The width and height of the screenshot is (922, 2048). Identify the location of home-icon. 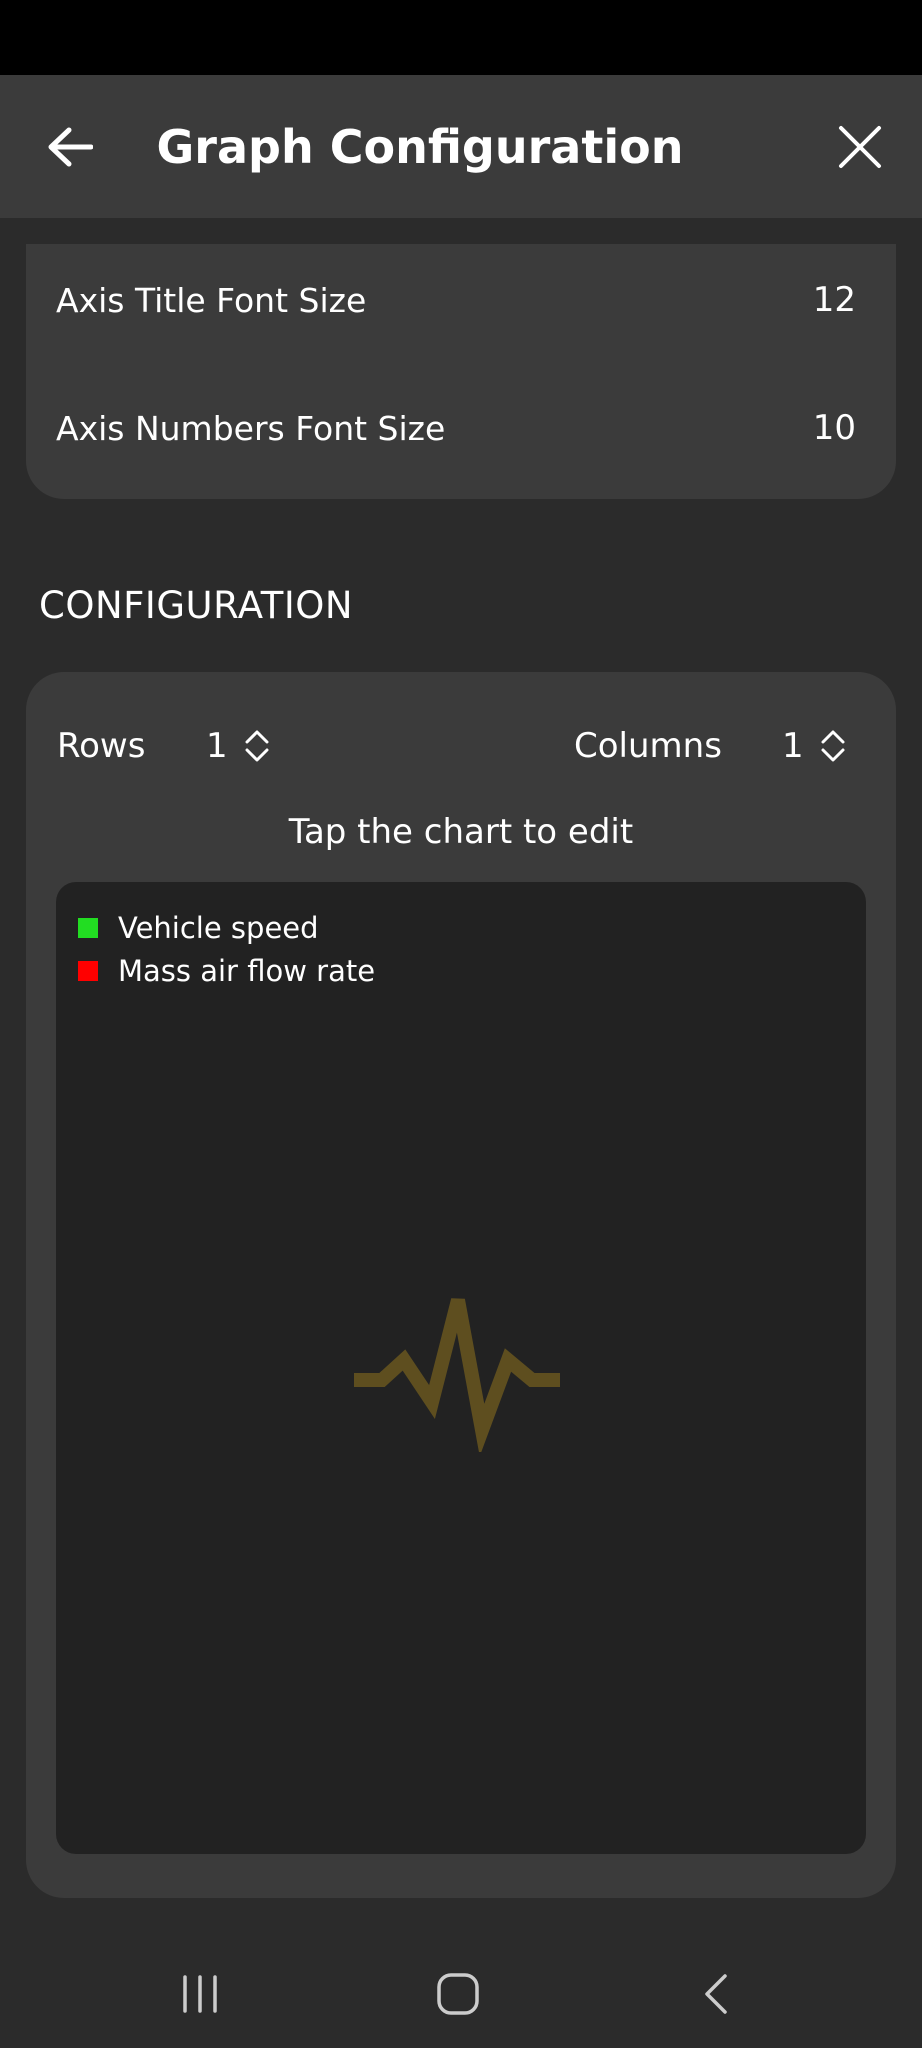
(458, 1994).